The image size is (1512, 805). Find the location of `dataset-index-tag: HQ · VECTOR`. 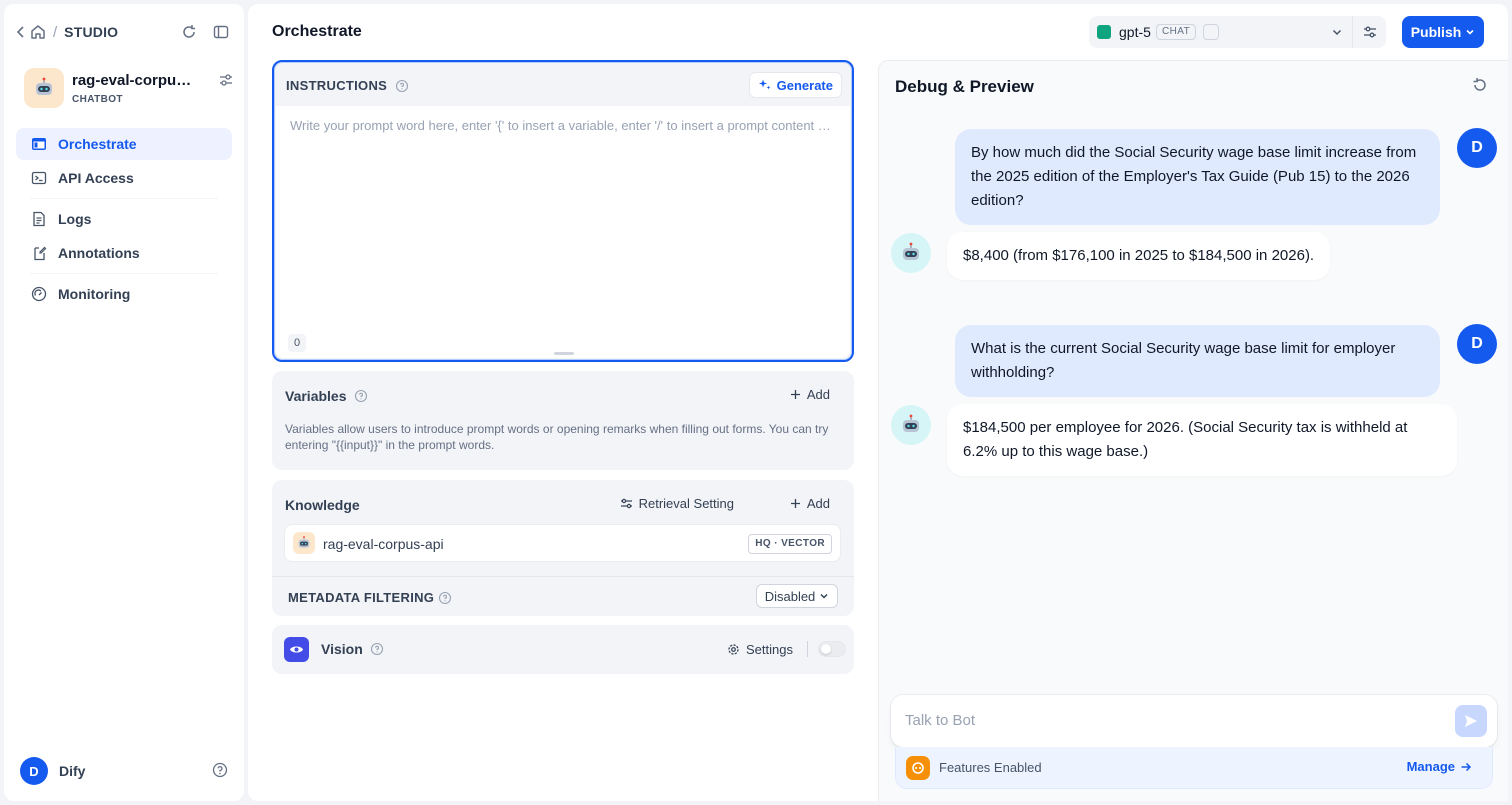

dataset-index-tag: HQ · VECTOR is located at coordinates (790, 544).